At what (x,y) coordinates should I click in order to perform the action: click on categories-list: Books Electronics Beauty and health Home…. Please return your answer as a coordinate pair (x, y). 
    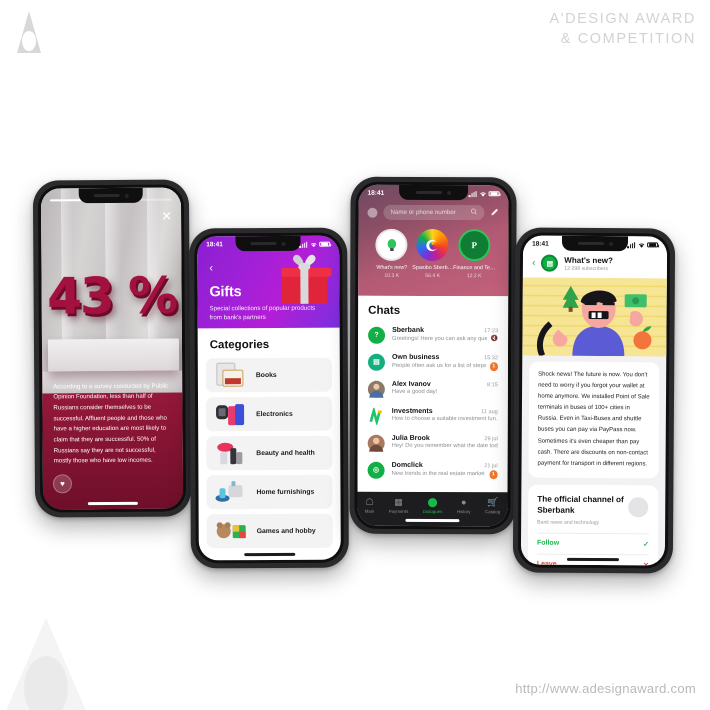
    Looking at the image, I should click on (269, 453).